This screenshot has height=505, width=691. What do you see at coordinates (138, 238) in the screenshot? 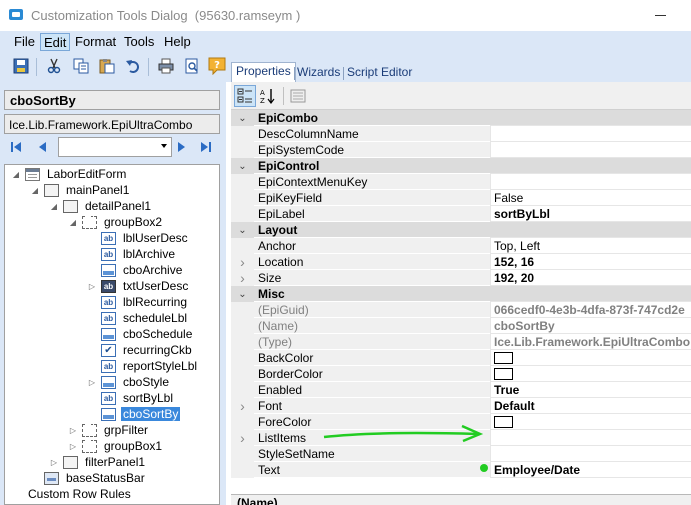
I see `tree-node: ab lblUserDesc` at bounding box center [138, 238].